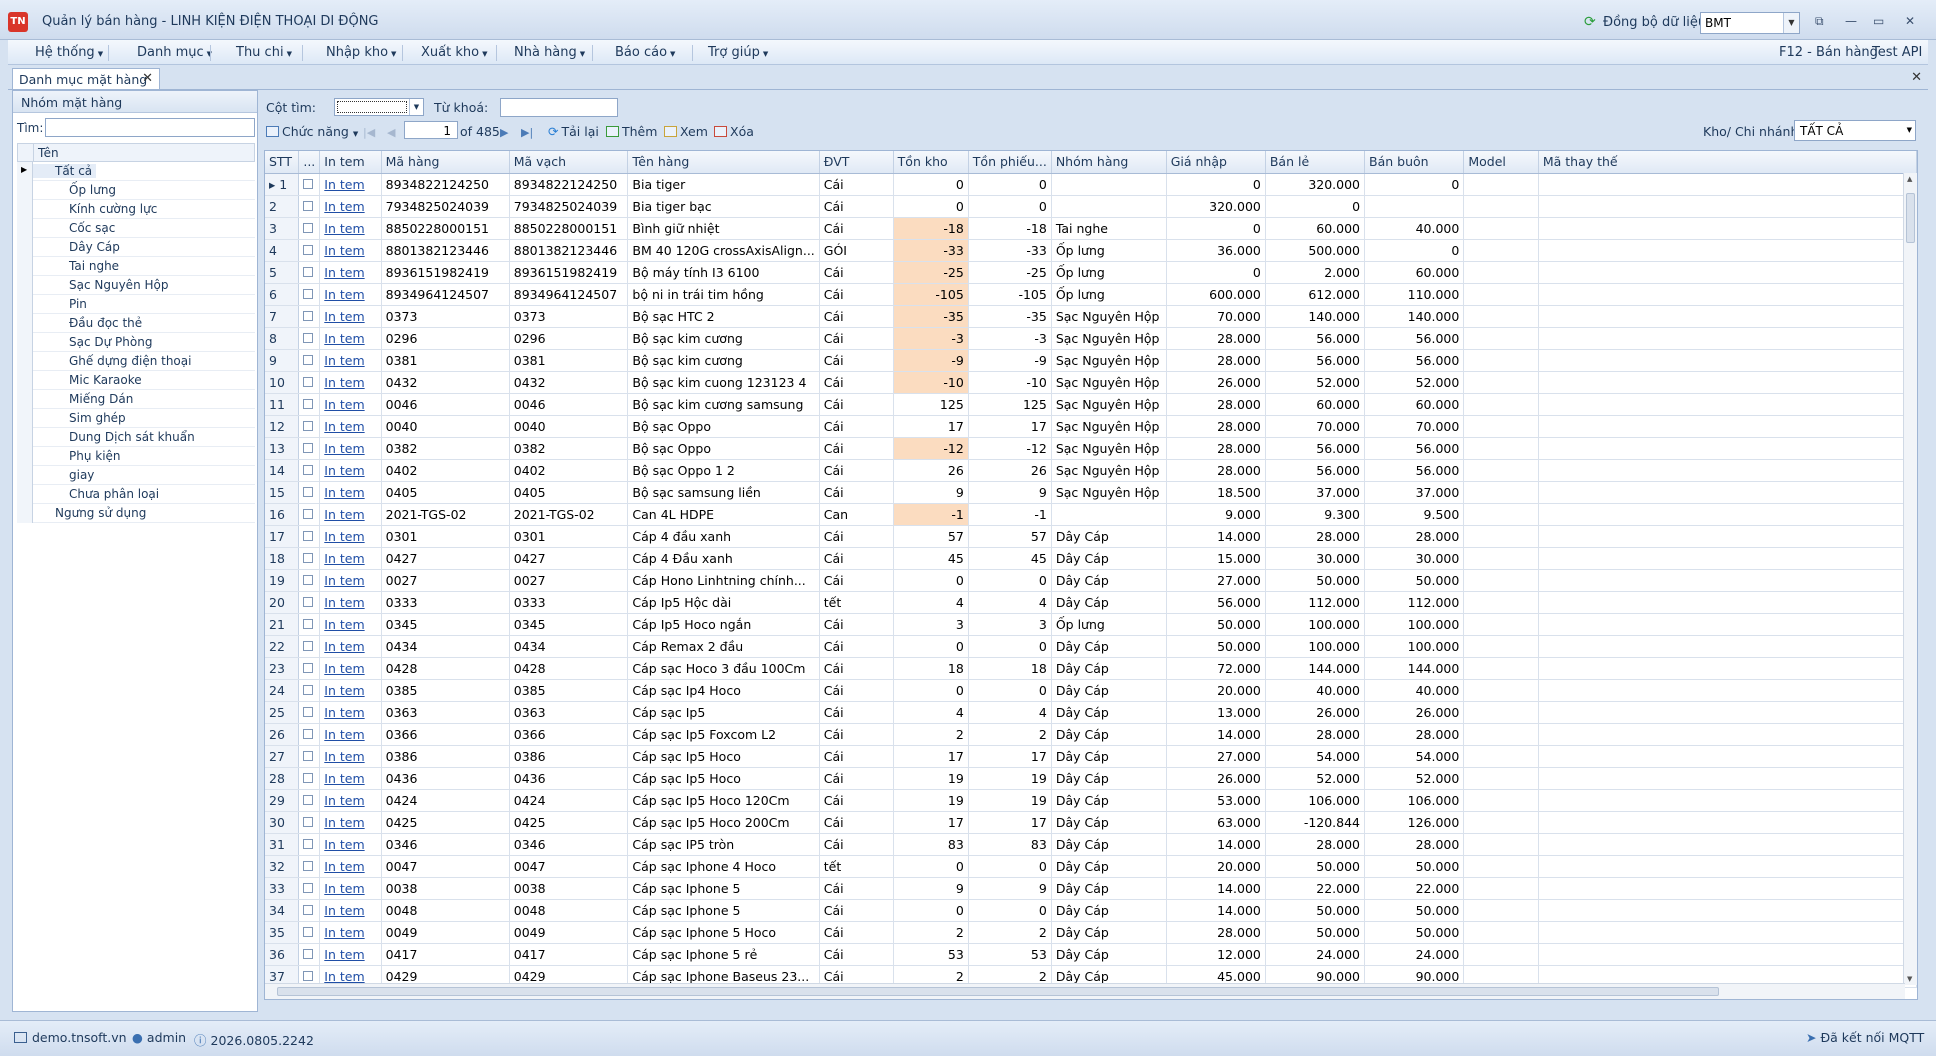 Image resolution: width=1936 pixels, height=1056 pixels. Describe the element at coordinates (136, 266) in the screenshot. I see `tree-item: Tai nghe` at that location.